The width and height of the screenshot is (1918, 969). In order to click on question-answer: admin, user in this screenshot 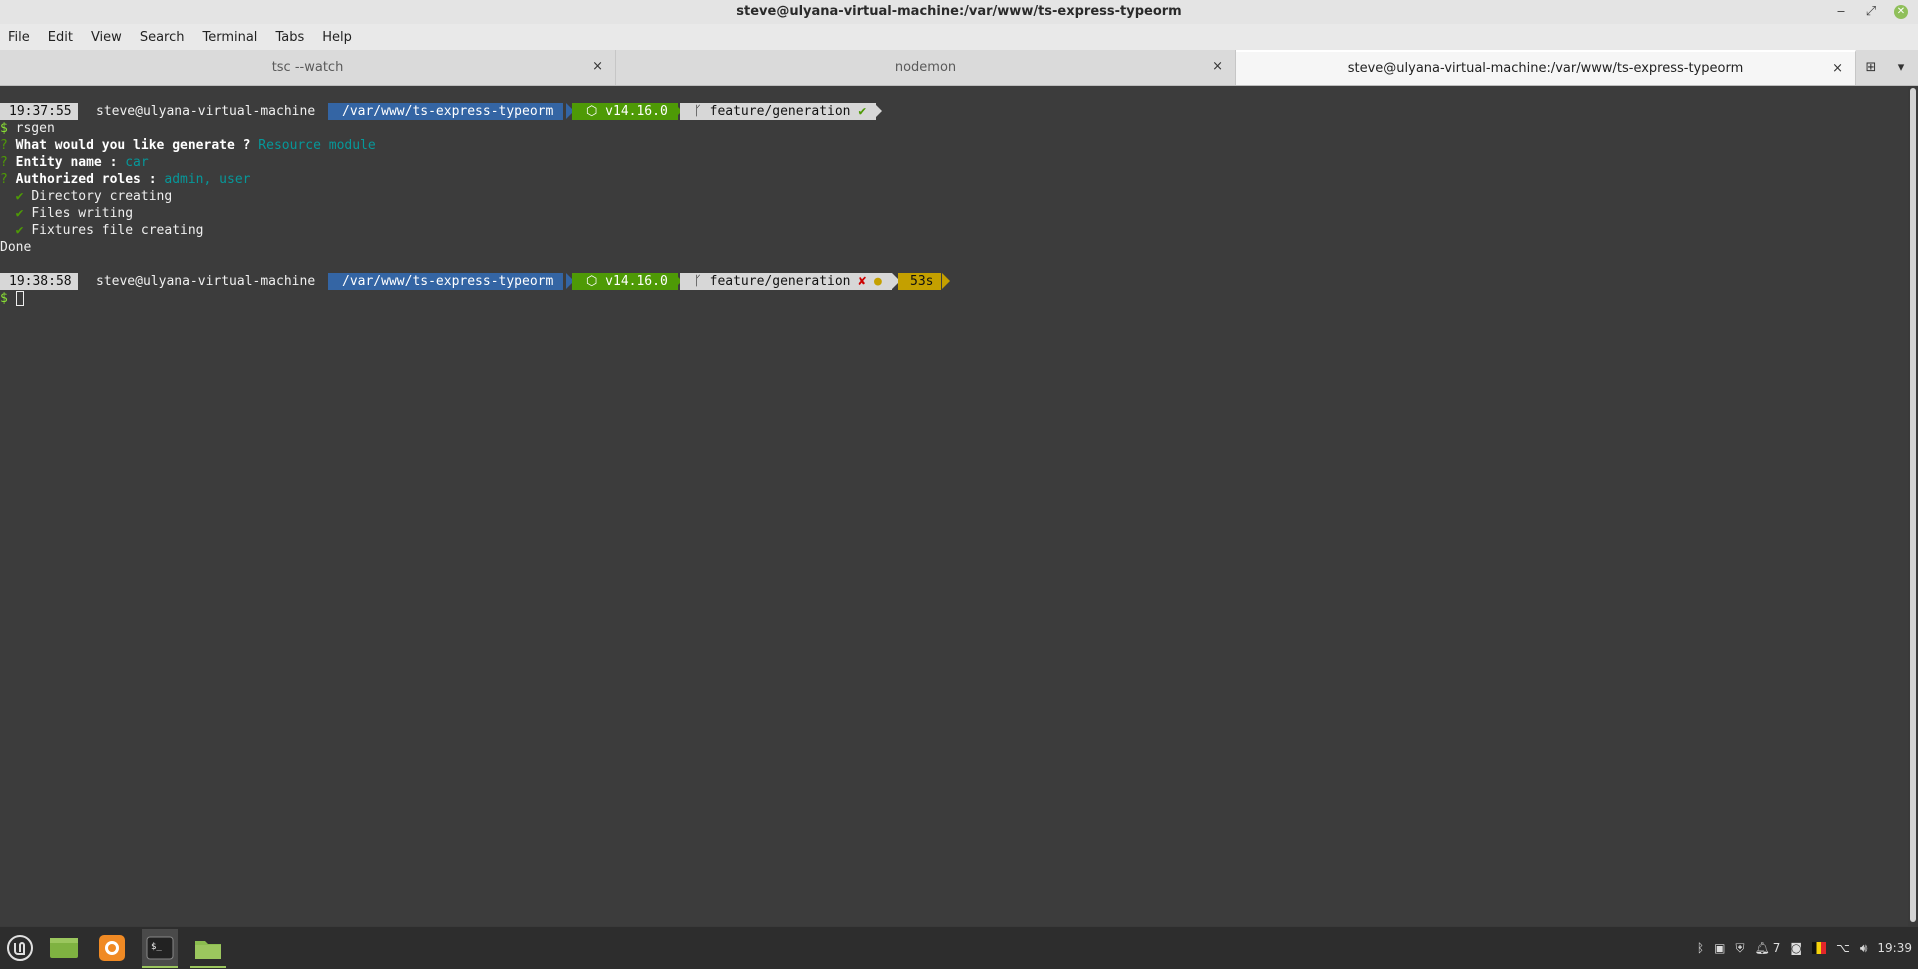, I will do `click(207, 179)`.